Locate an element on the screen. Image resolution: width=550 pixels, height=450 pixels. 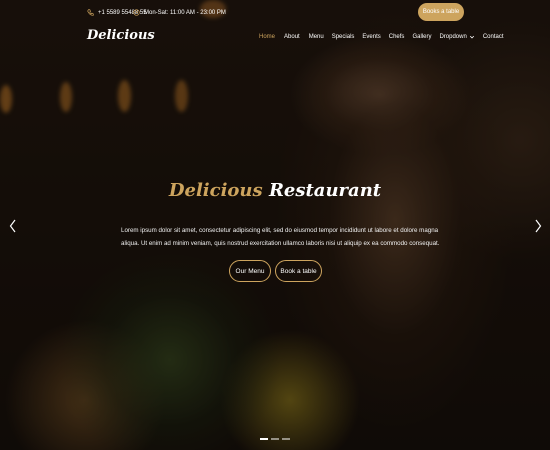
nav-item-specials: Specials is located at coordinates (343, 37).